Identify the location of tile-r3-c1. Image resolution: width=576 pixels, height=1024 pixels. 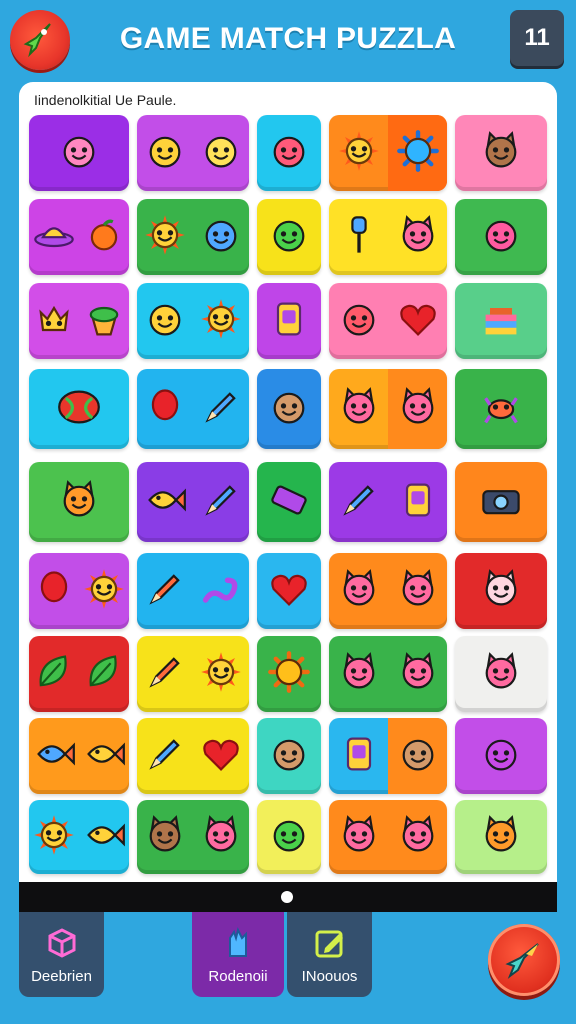
(79, 321).